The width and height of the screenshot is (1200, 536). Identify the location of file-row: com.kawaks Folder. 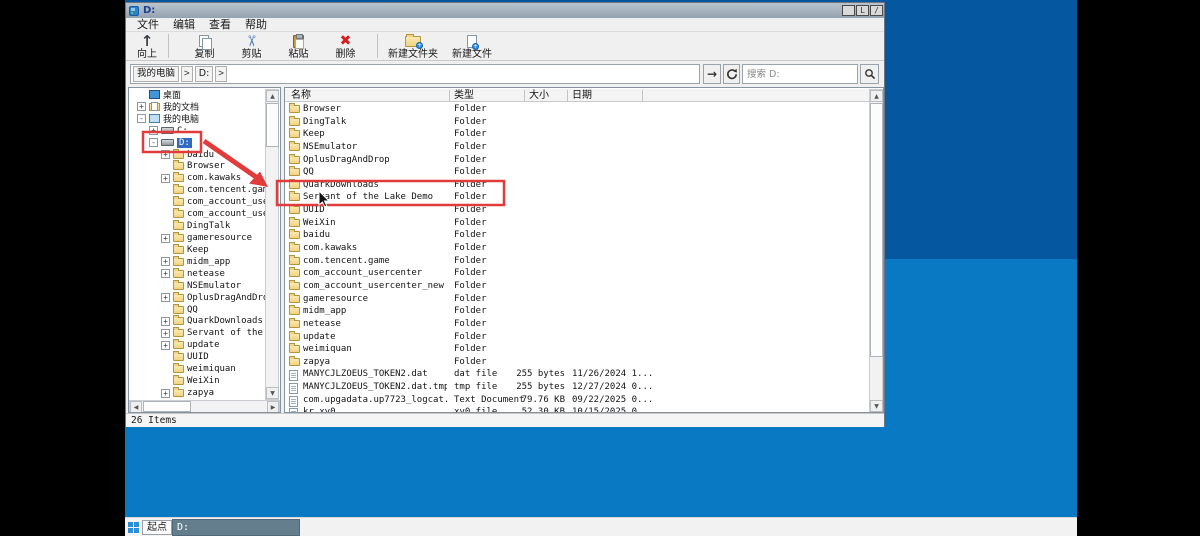
(577, 248).